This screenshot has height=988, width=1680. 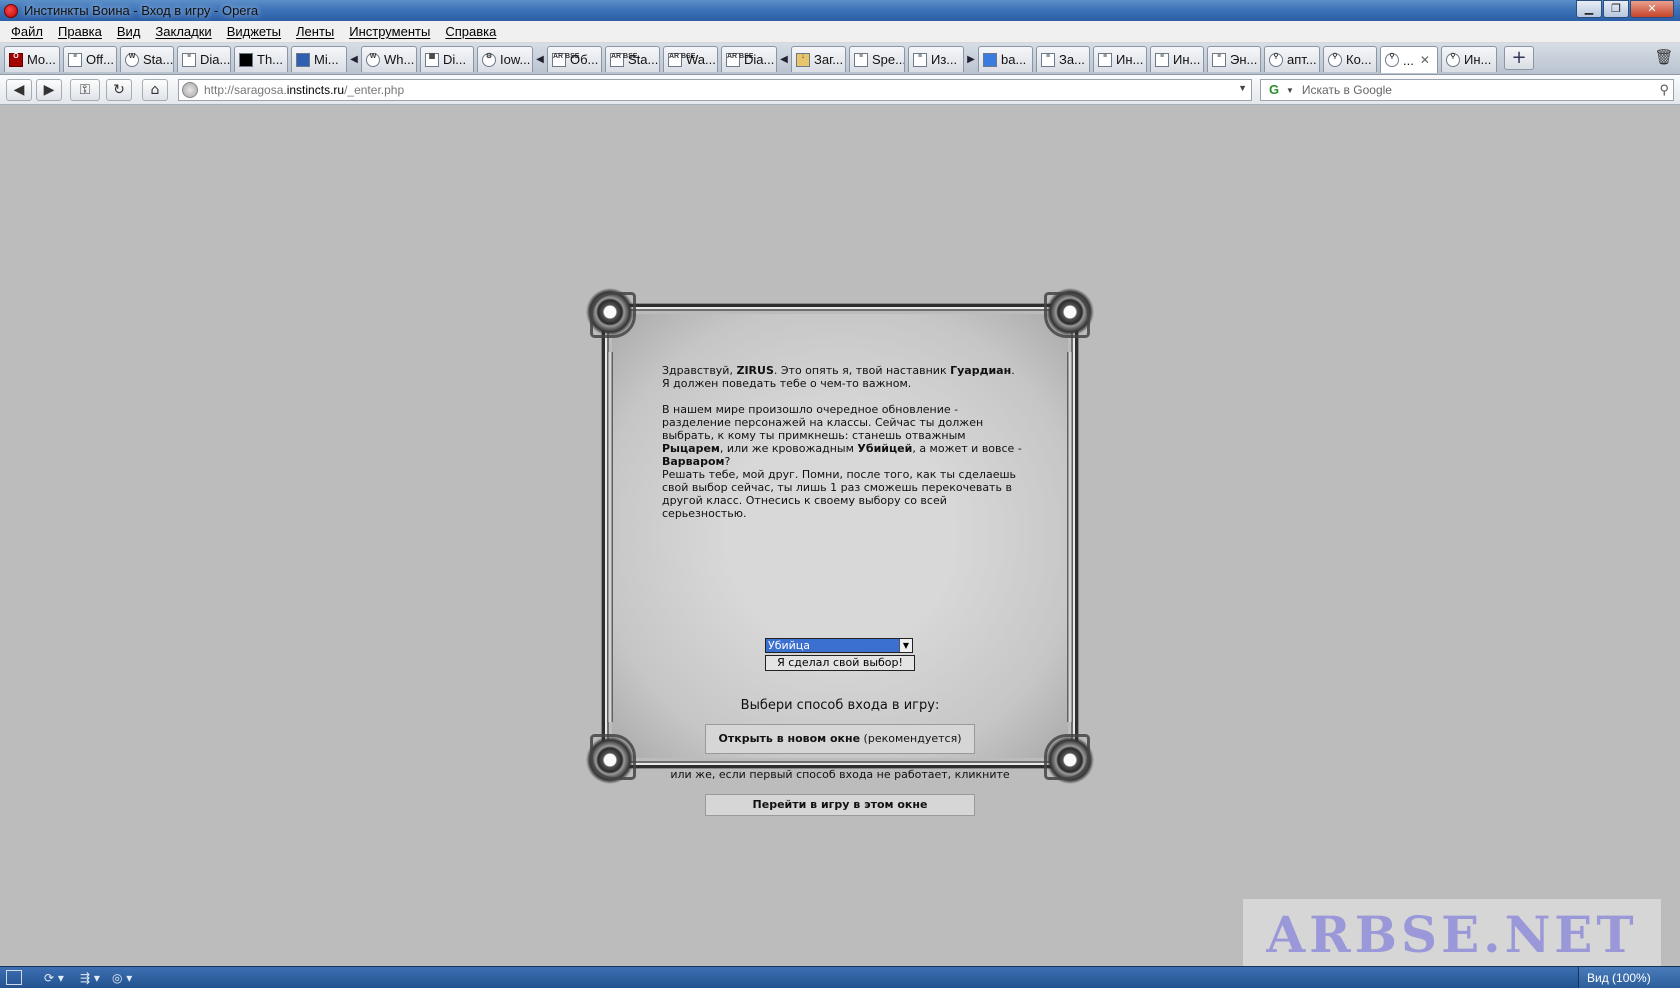 What do you see at coordinates (141, 10) in the screenshot?
I see `window-title: Инстинкты Воина - Вход в игру - Opera` at bounding box center [141, 10].